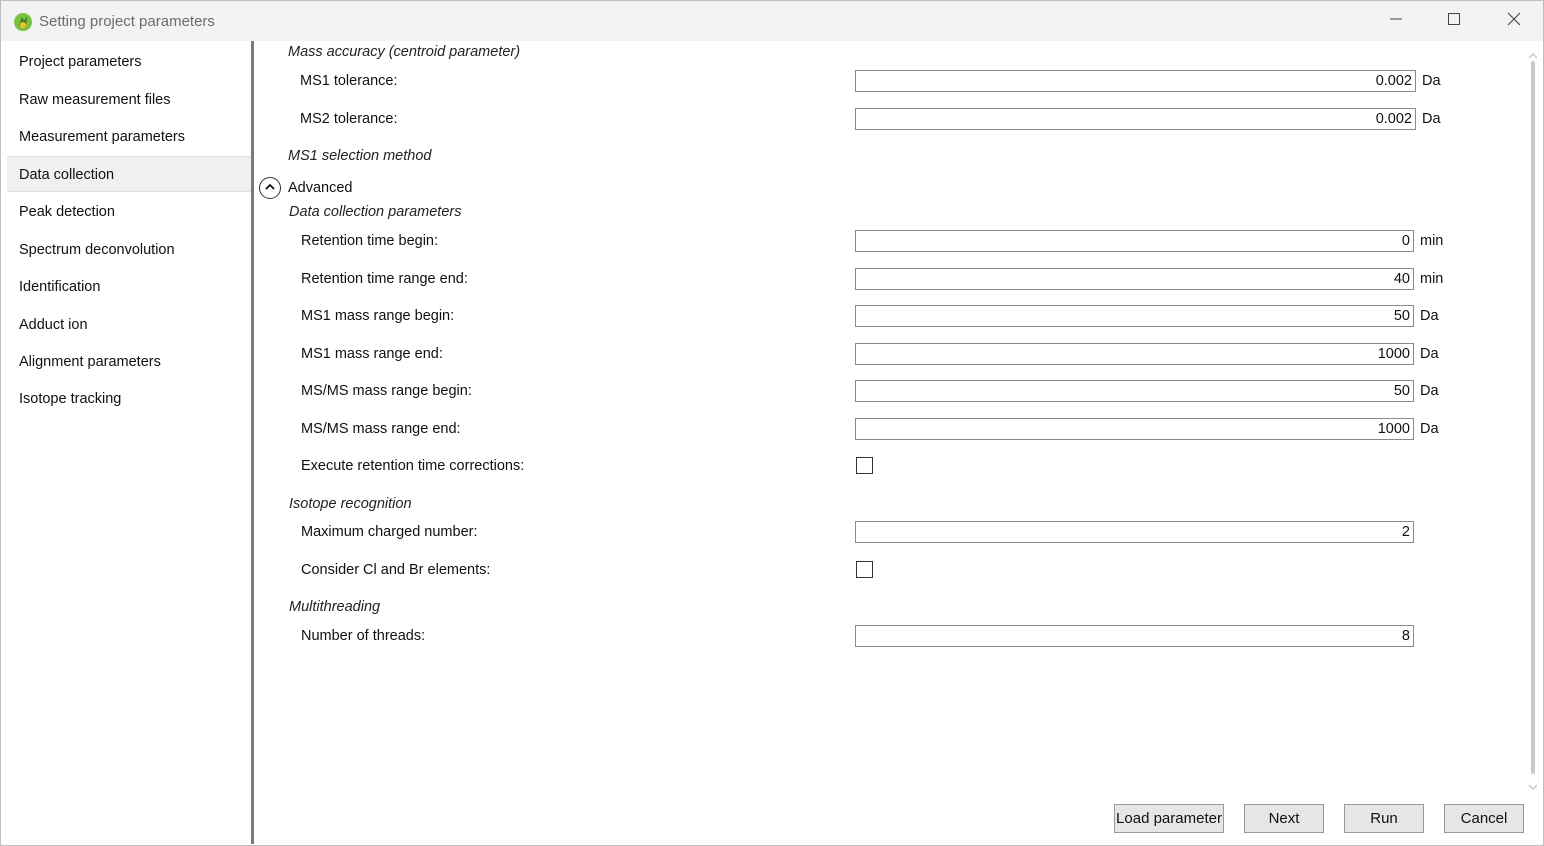  I want to click on msms-mass-begin-input: 50, so click(1134, 391).